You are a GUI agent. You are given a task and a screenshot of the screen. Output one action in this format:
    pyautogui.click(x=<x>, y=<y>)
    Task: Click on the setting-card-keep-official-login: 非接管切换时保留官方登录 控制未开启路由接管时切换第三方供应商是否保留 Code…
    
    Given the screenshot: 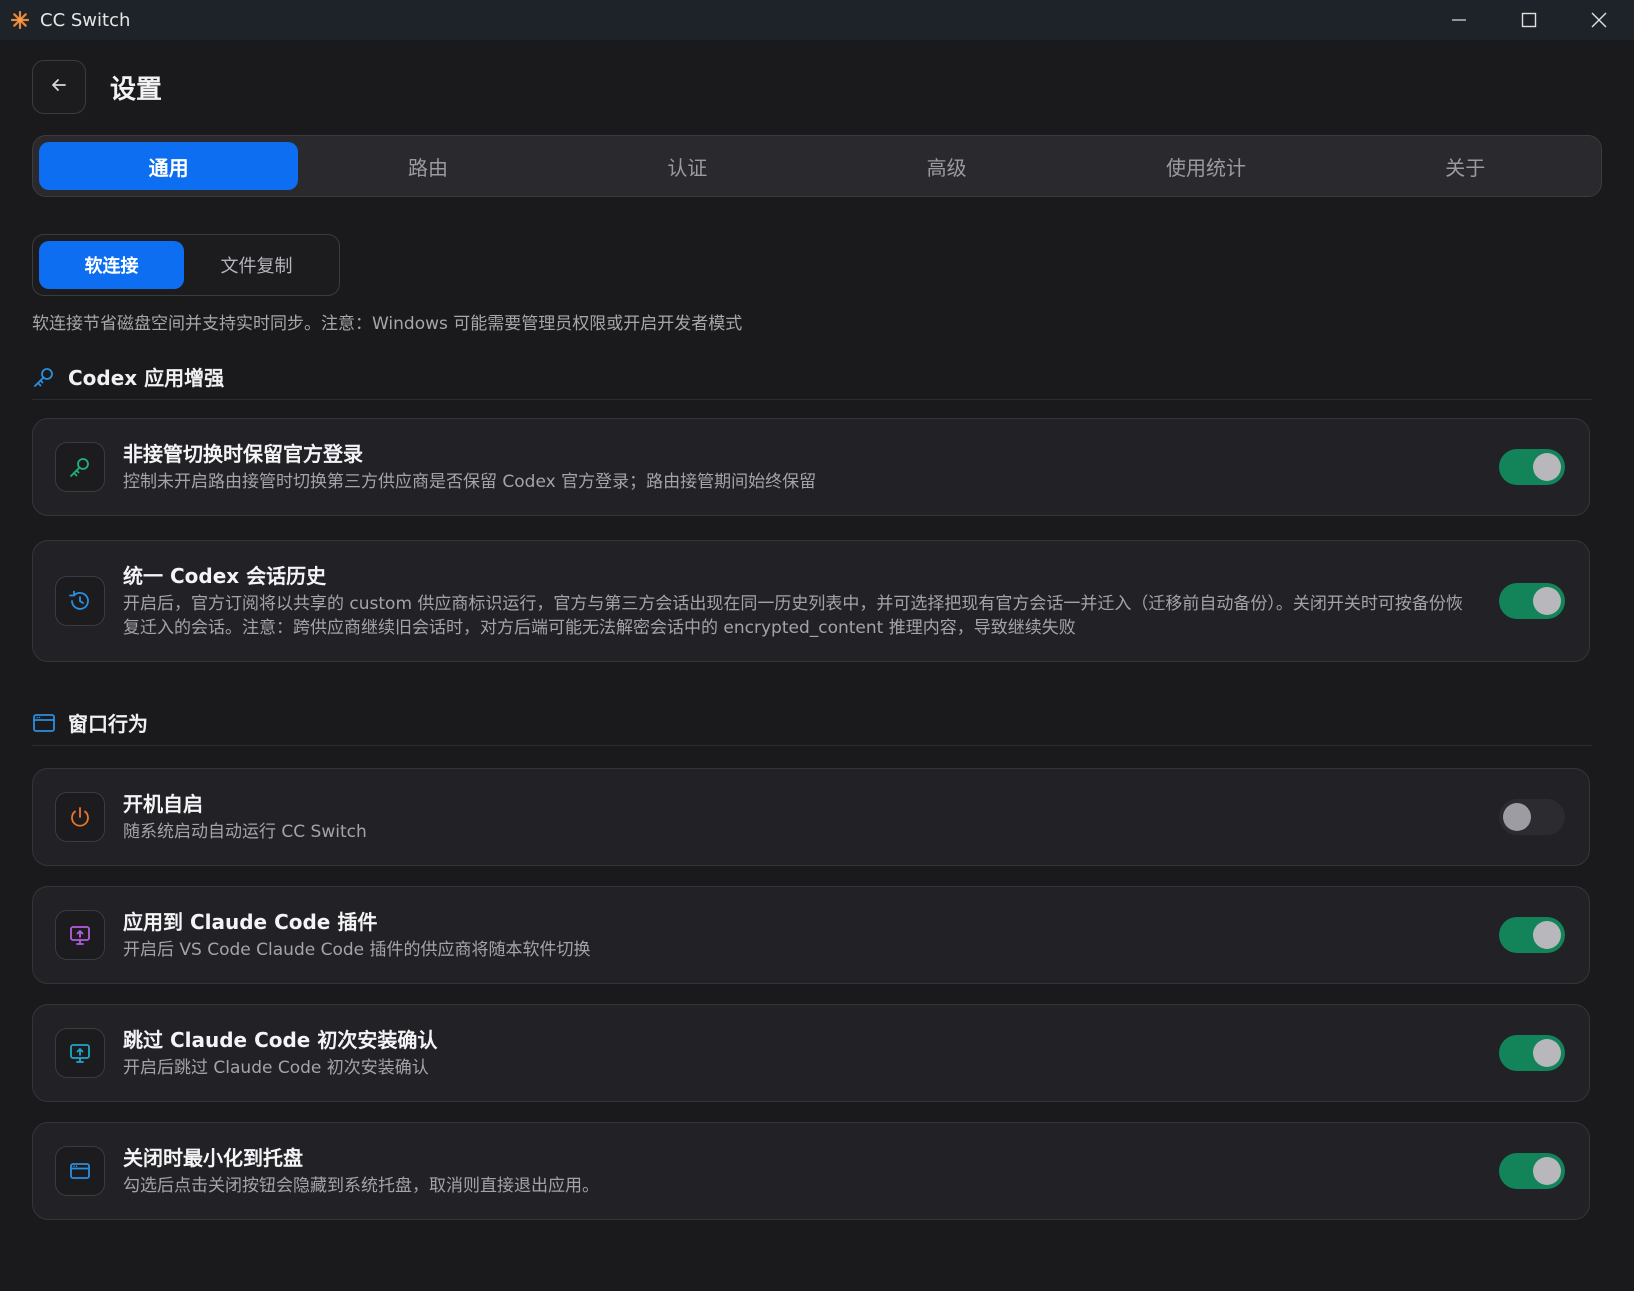 What is the action you would take?
    pyautogui.click(x=811, y=467)
    